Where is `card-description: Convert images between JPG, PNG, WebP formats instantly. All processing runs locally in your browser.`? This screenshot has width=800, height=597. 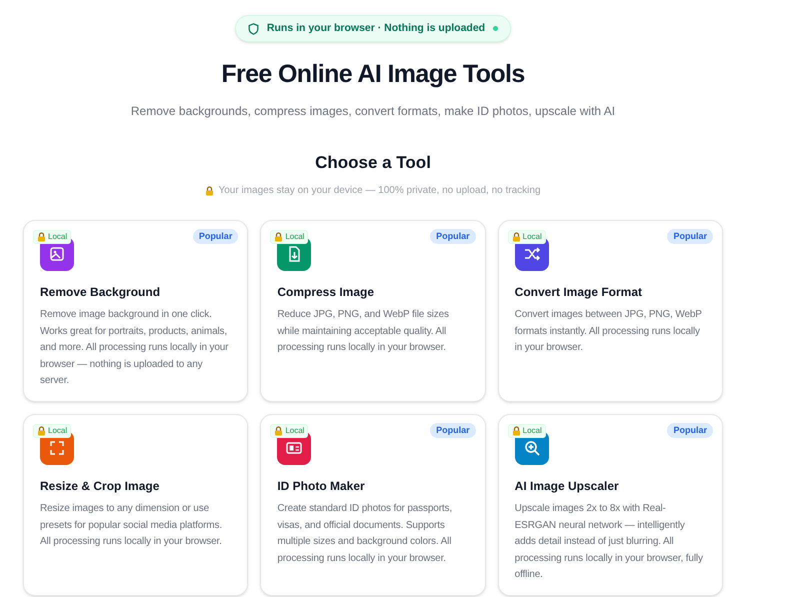 card-description: Convert images between JPG, PNG, WebP formats instantly. All processing runs locally in your browser. is located at coordinates (608, 331).